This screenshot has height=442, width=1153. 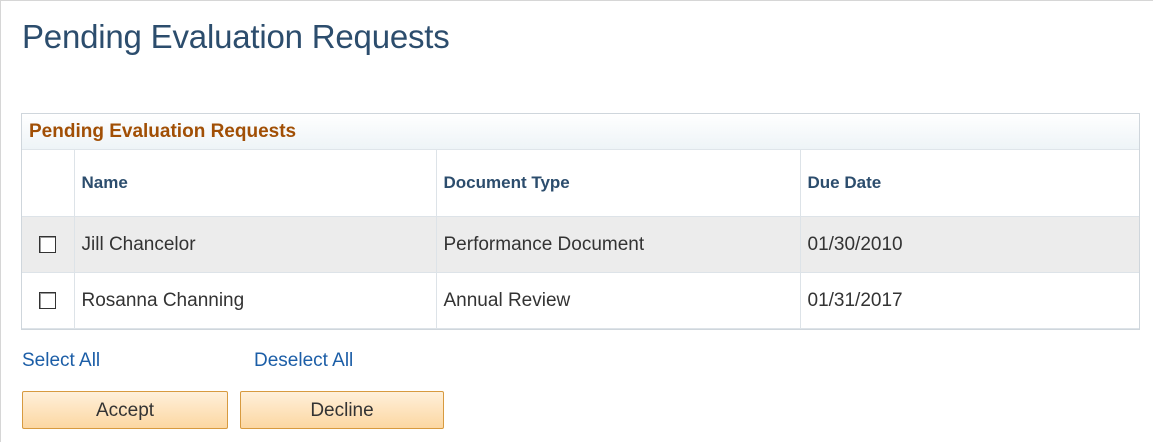 What do you see at coordinates (61, 361) in the screenshot?
I see `select-all-link: Select All` at bounding box center [61, 361].